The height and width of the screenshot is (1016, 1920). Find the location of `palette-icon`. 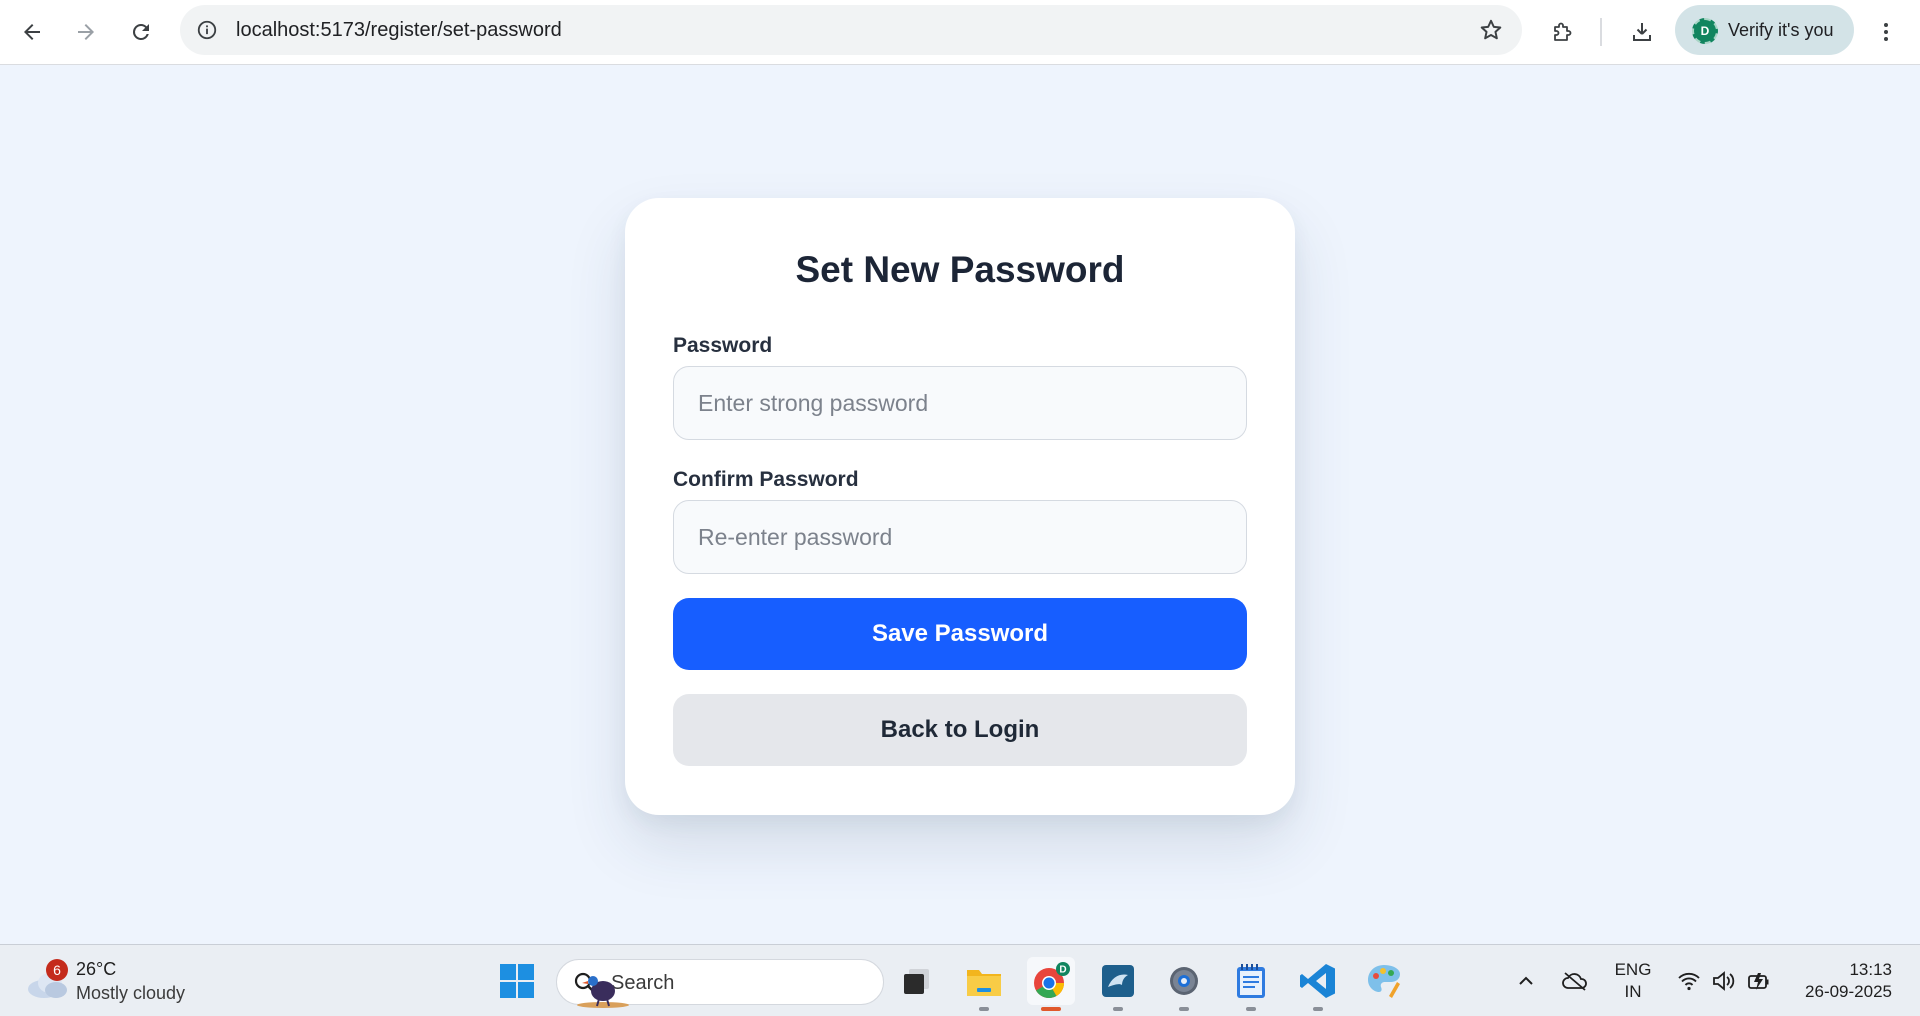

palette-icon is located at coordinates (1384, 981).